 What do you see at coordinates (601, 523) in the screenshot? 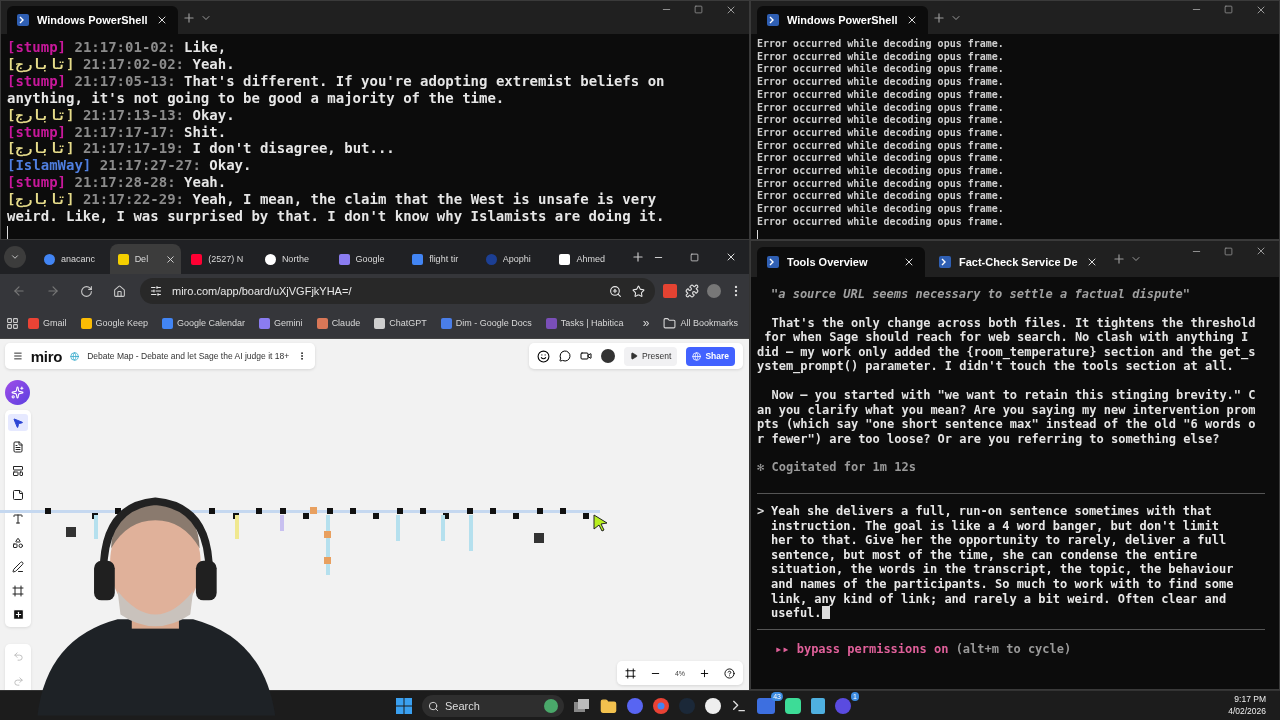
I see `cursor-icon` at bounding box center [601, 523].